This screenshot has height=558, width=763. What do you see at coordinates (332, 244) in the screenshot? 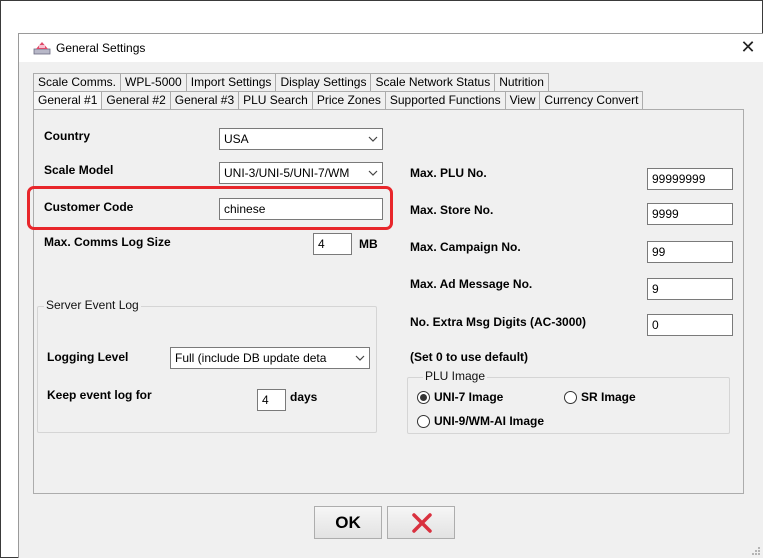
I see `max-comms-log-input: 4` at bounding box center [332, 244].